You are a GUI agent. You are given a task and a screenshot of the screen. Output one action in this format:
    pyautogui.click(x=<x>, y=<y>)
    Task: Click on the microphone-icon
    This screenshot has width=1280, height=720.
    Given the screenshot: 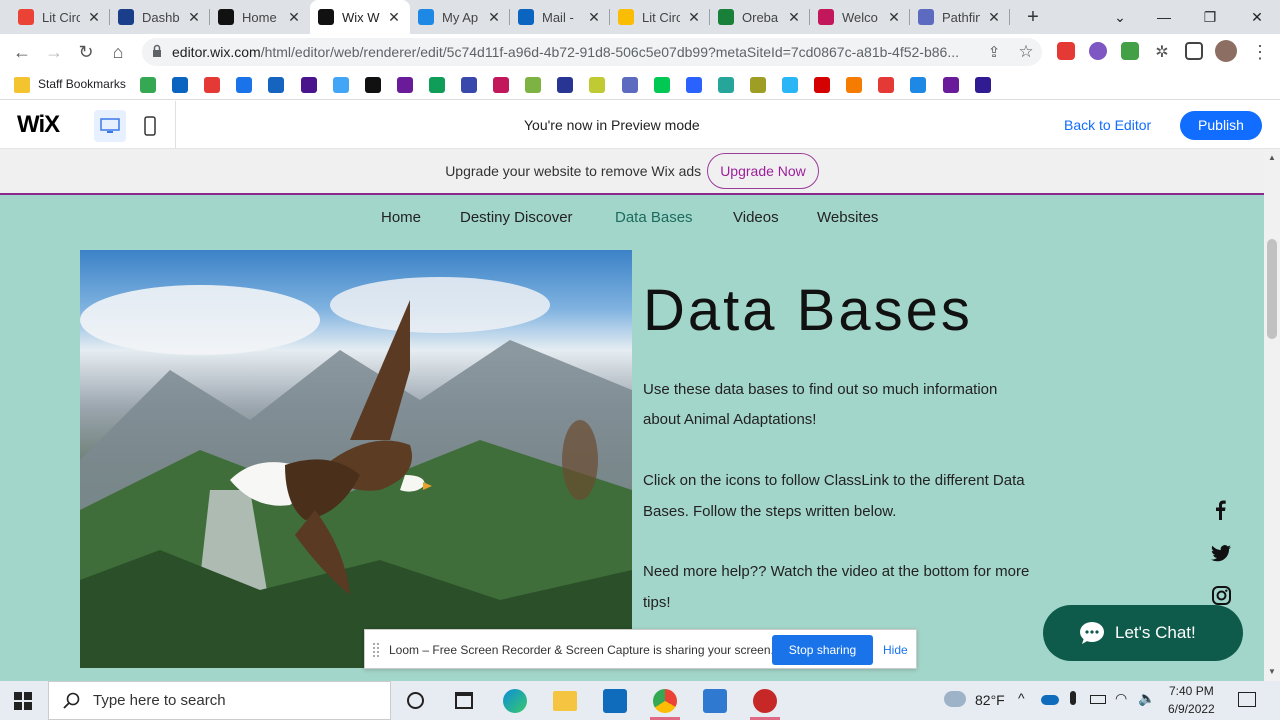 What is the action you would take?
    pyautogui.click(x=1073, y=698)
    